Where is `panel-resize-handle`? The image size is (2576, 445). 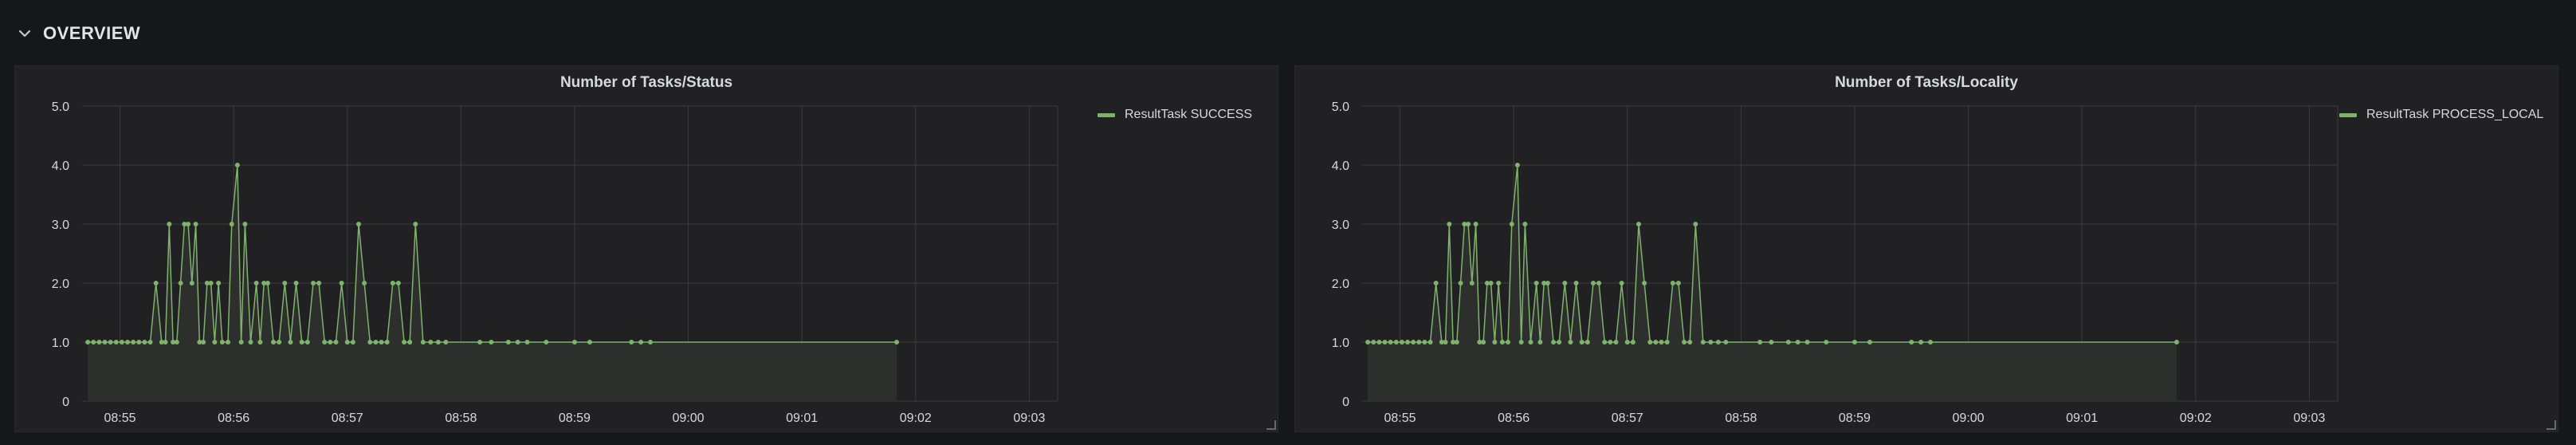 panel-resize-handle is located at coordinates (2551, 425).